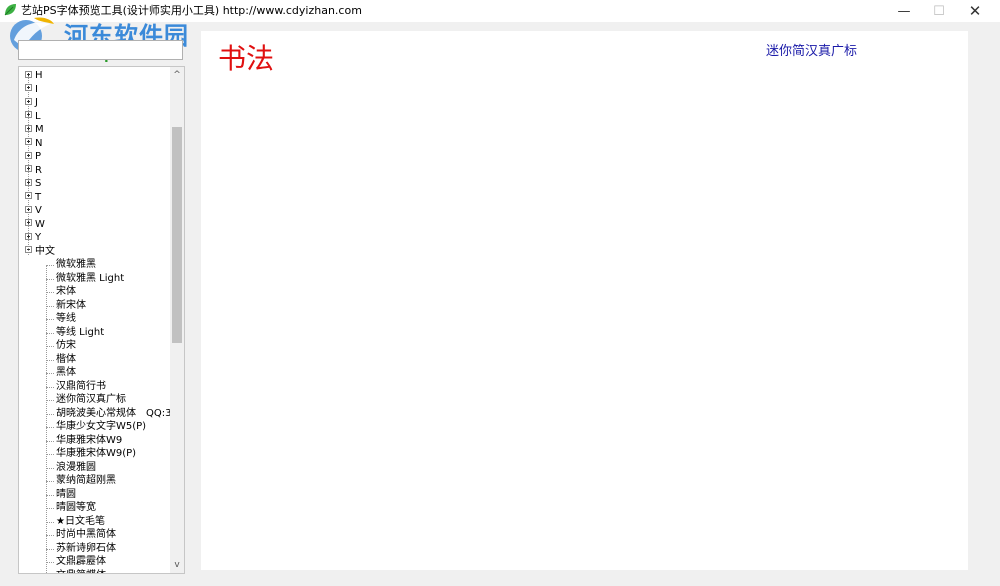 The height and width of the screenshot is (586, 1000). Describe the element at coordinates (95, 481) in the screenshot. I see `font-item: 蒙纳简超刚黑` at that location.